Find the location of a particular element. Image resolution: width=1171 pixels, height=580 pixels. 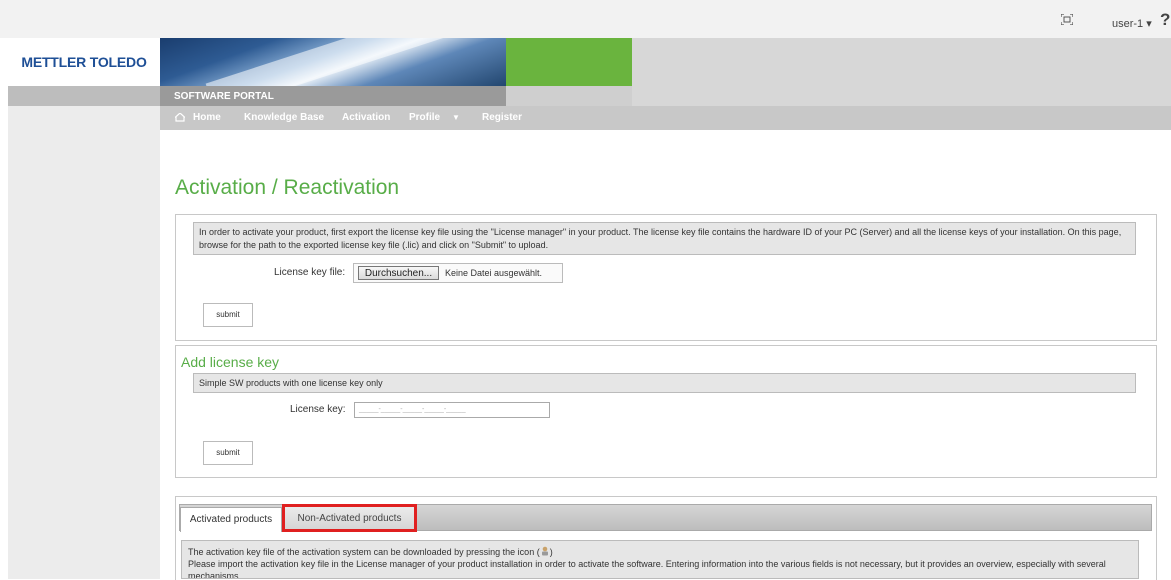

profile-caret-icon: ▼ is located at coordinates (456, 117).